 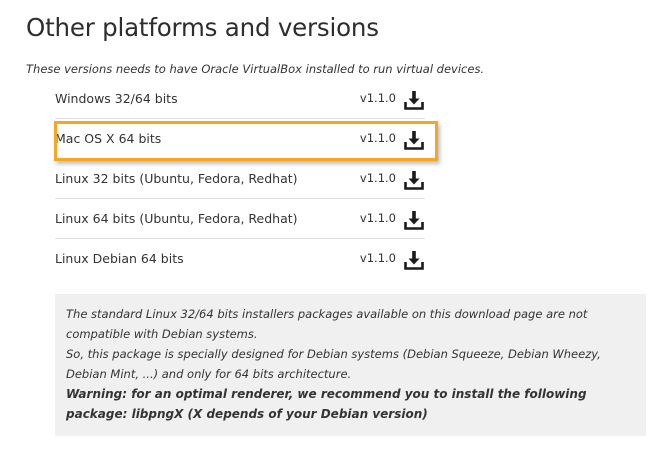 I want to click on platform-name: Linux Debian 64 bits, so click(x=119, y=258).